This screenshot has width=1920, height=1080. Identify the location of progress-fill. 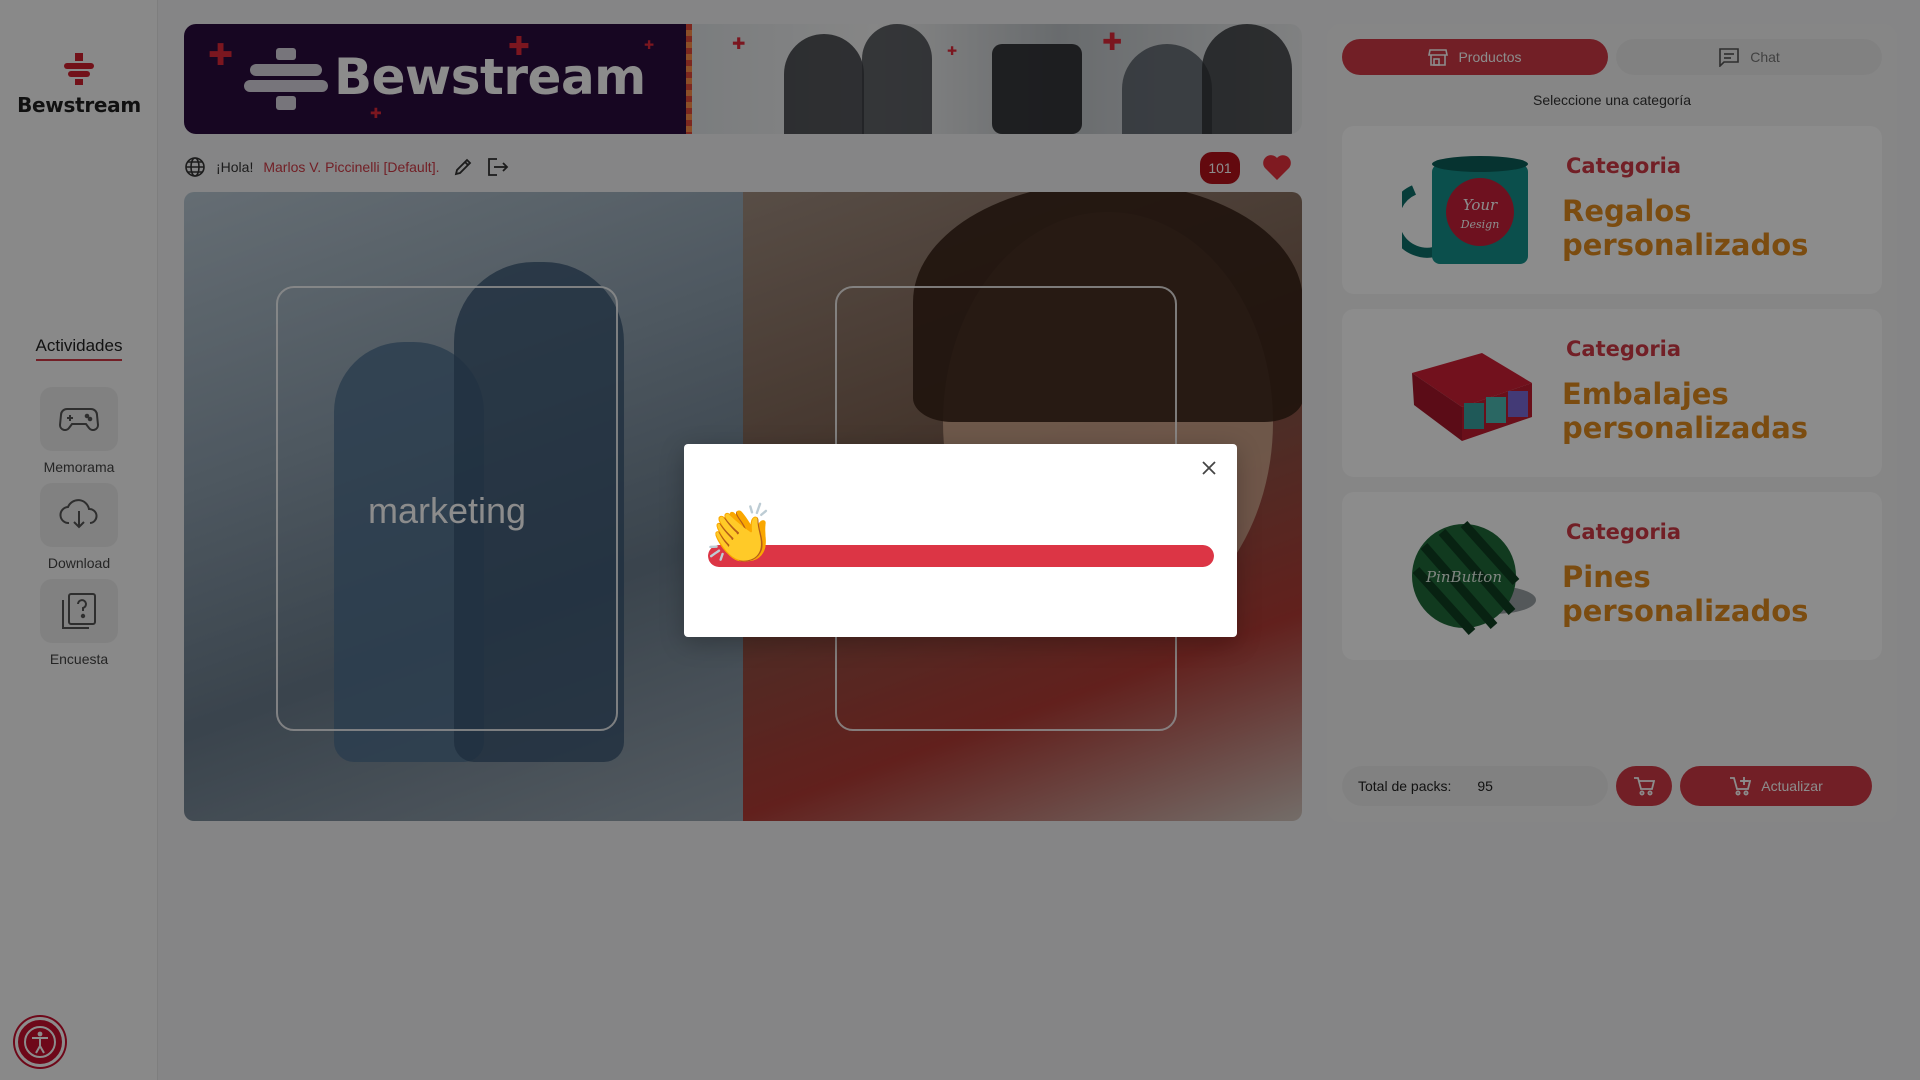
(961, 556).